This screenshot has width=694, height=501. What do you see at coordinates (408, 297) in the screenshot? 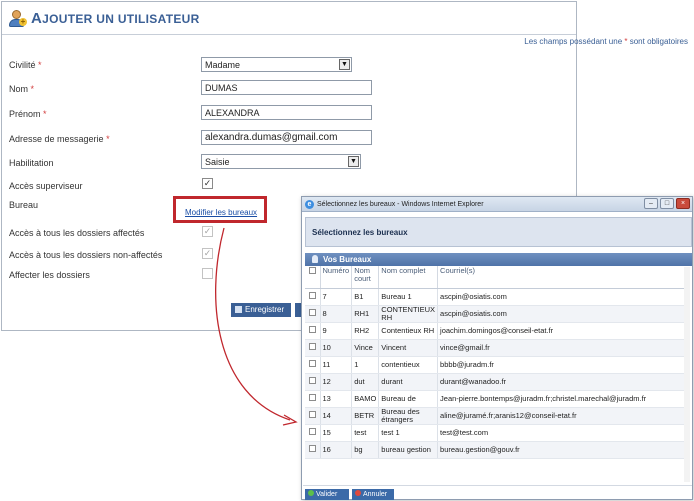
I see `nom-complet-cell: Bureau 1` at bounding box center [408, 297].